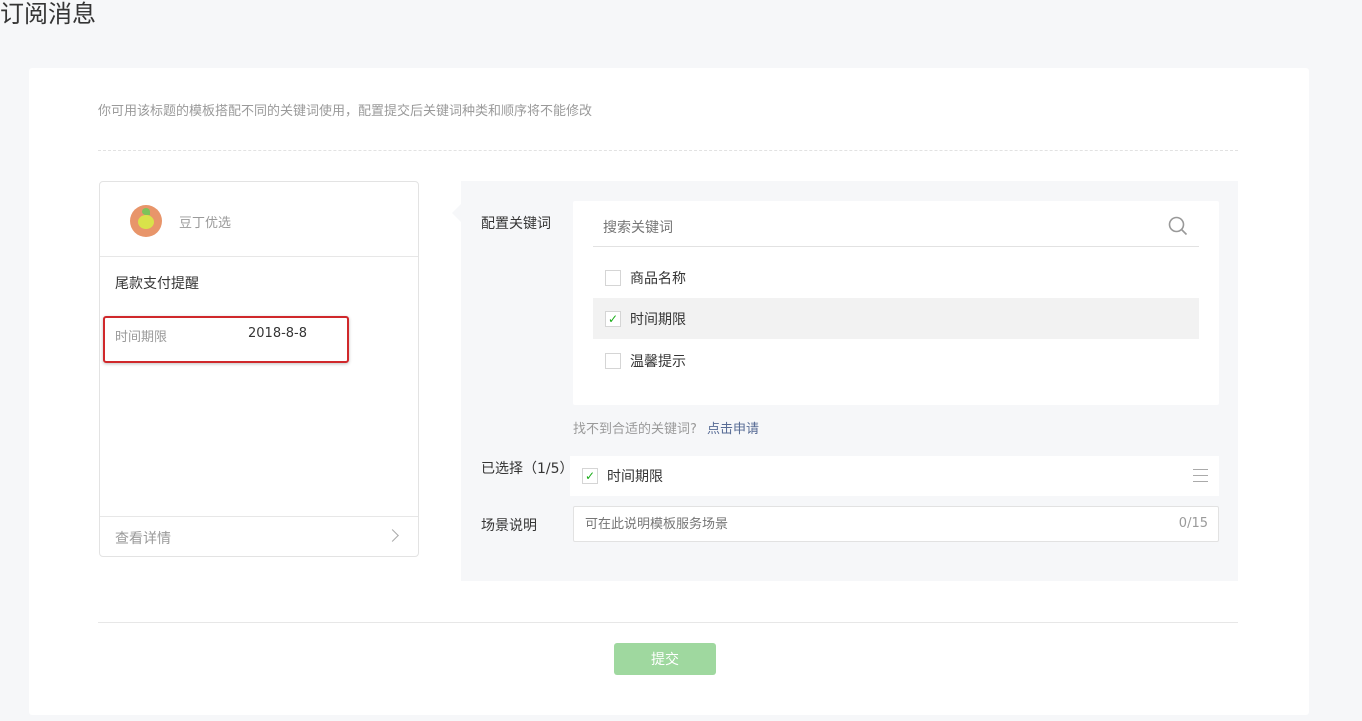 The image size is (1362, 721). What do you see at coordinates (894, 476) in the screenshot?
I see `selected-keyword-item: ✓ 时间期限` at bounding box center [894, 476].